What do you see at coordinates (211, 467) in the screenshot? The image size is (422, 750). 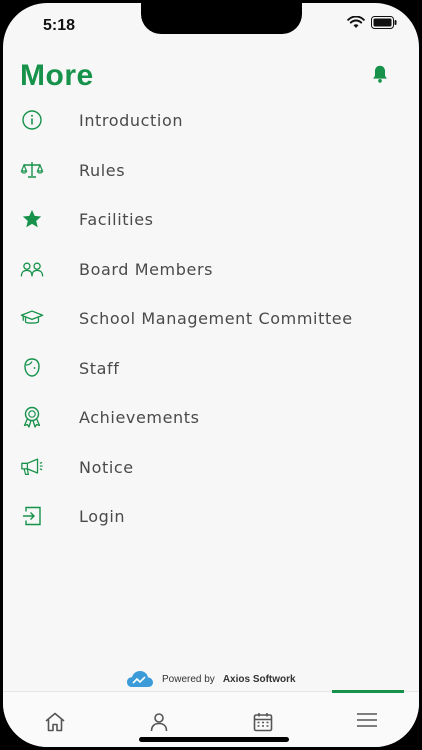 I see `menu-item-notice: Notice` at bounding box center [211, 467].